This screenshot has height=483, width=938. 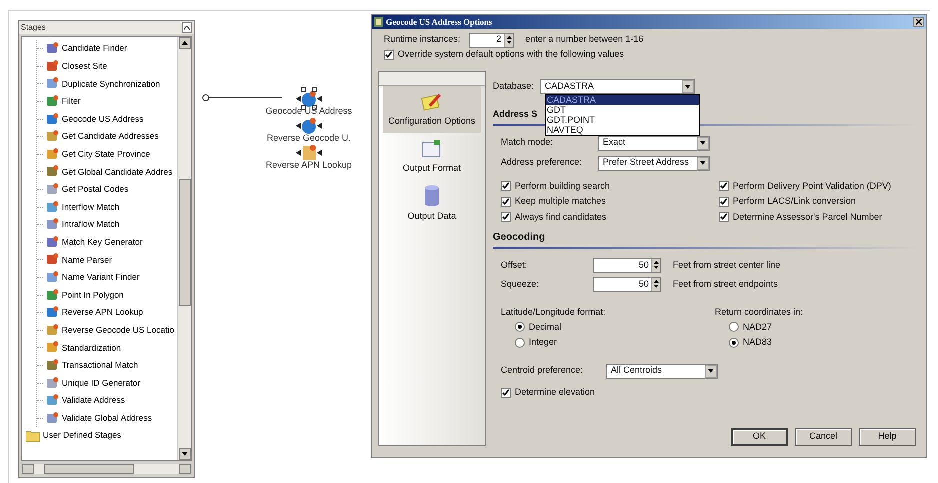 I want to click on tree-item: Reverse APN Lookup, so click(x=103, y=313).